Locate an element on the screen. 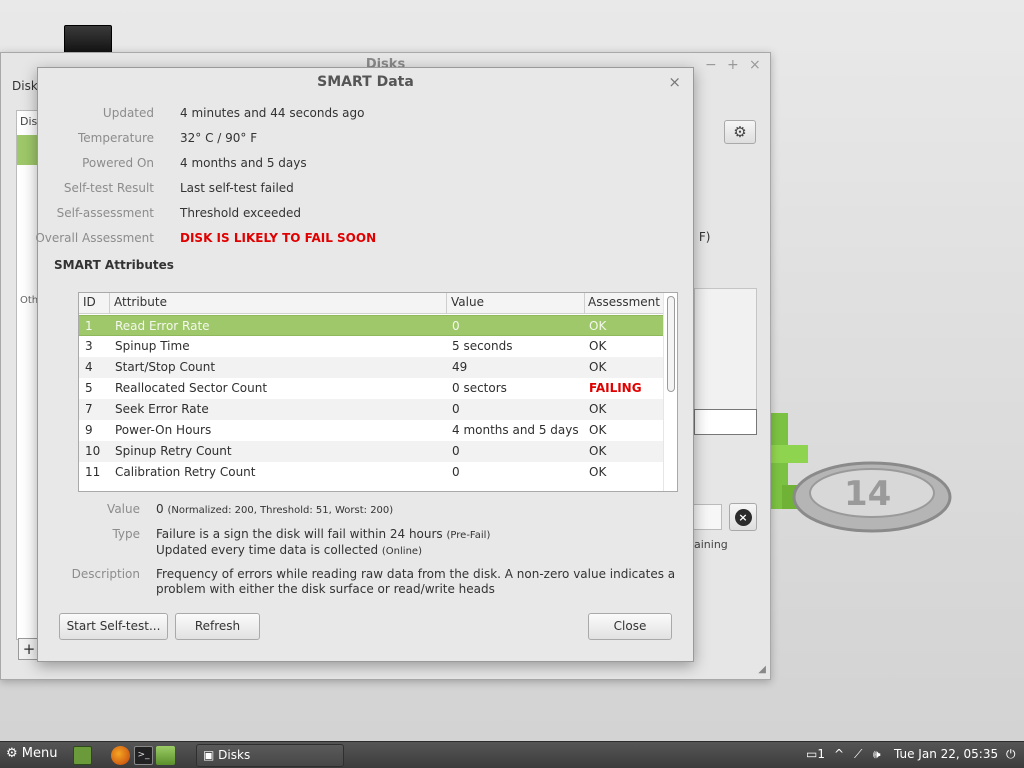 This screenshot has width=1024, height=768. table-row: 3 Spinup Time 5 seconds OK is located at coordinates (371, 346).